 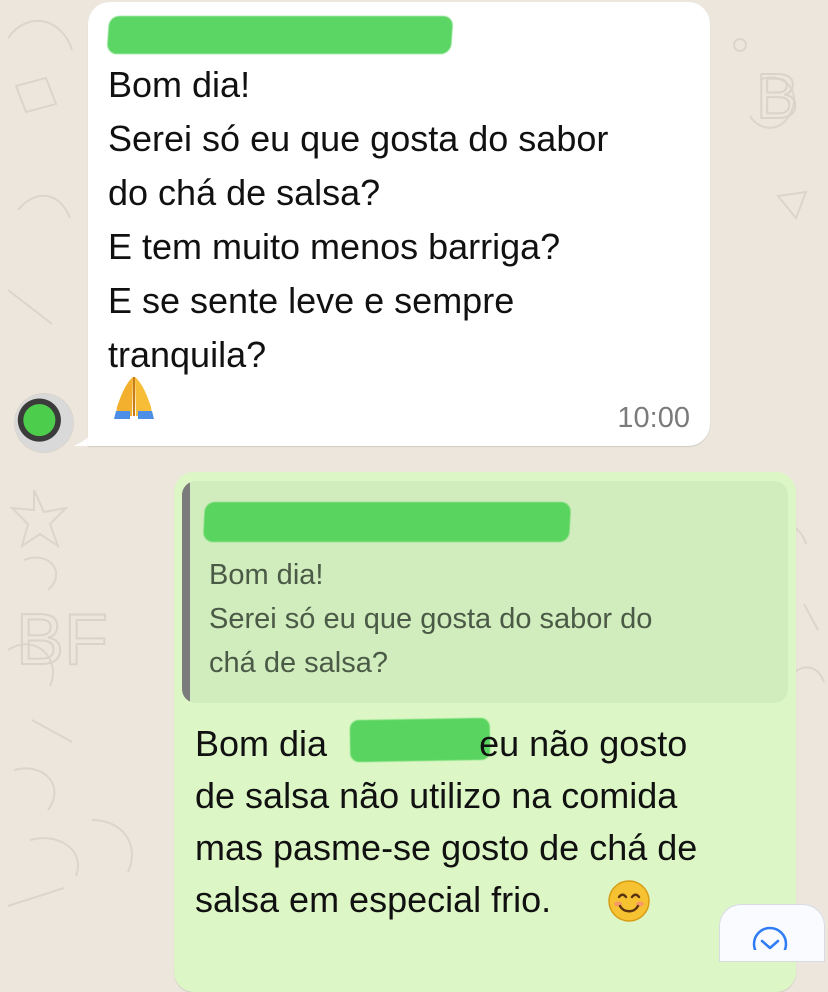 What do you see at coordinates (373, 899) in the screenshot?
I see `outgoing-message-line: salsa em especial frio.` at bounding box center [373, 899].